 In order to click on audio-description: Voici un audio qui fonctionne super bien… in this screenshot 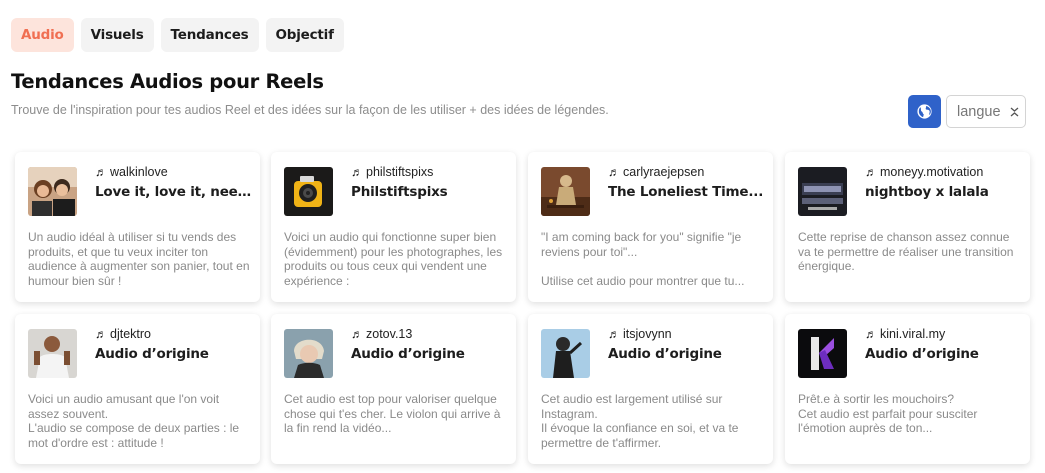, I will do `click(393, 259)`.